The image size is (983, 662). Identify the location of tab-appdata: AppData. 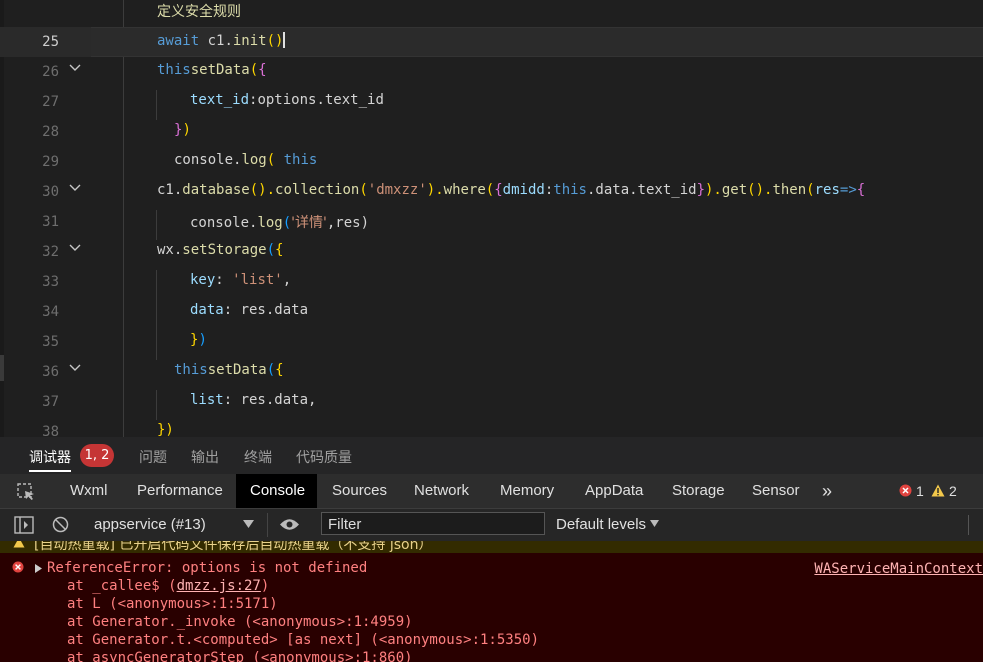
(614, 491).